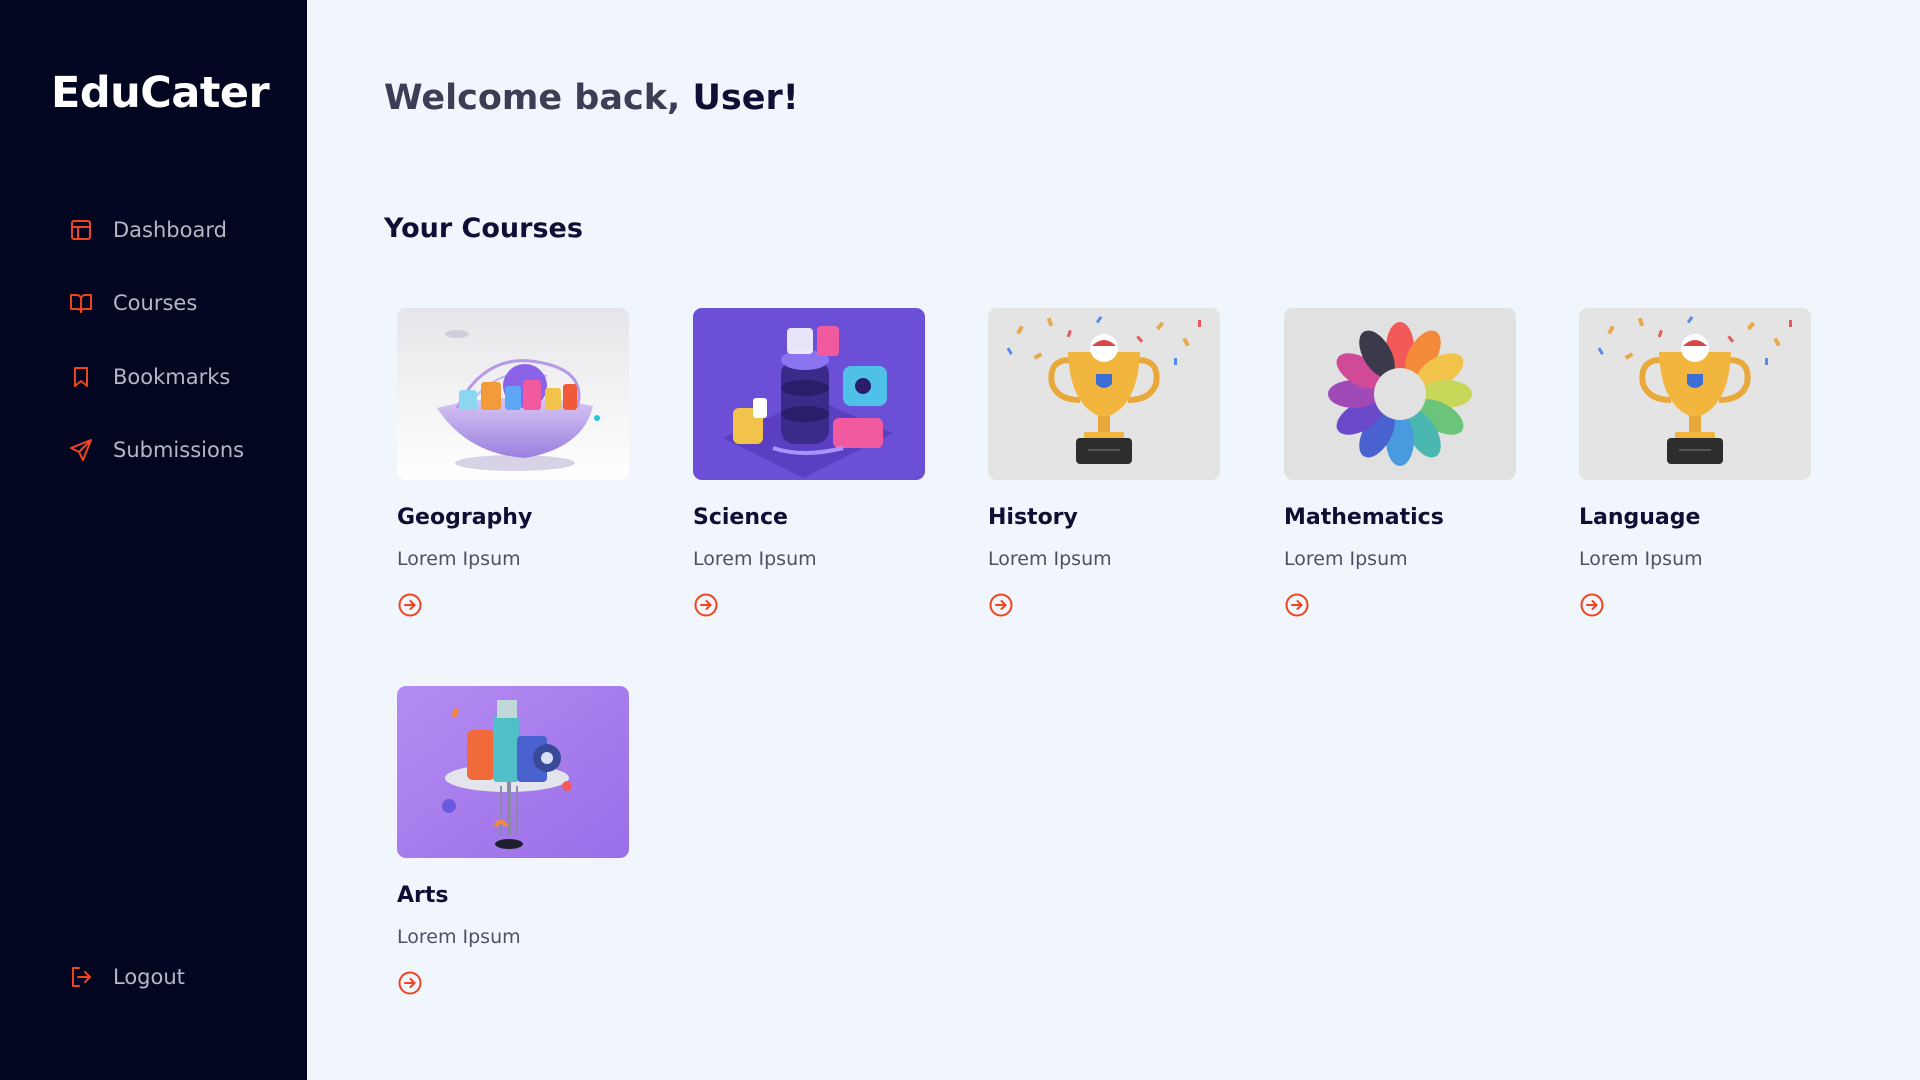 This screenshot has width=1920, height=1080. What do you see at coordinates (538, 98) in the screenshot?
I see `welcome-prefix: Welcome back,` at bounding box center [538, 98].